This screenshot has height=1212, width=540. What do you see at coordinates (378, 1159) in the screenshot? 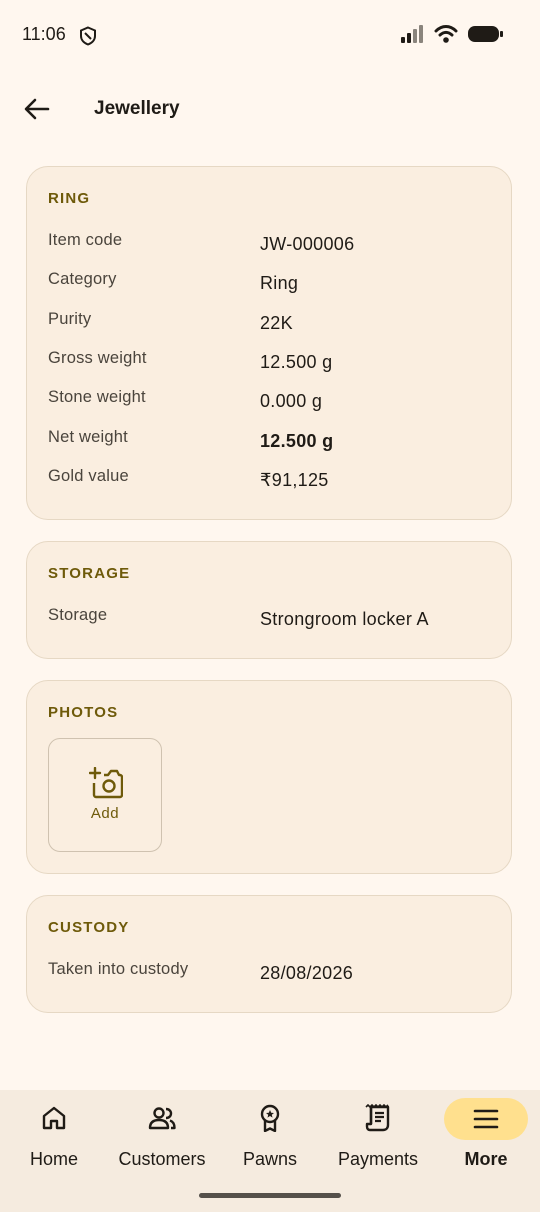
I see `nav-label: Payments` at bounding box center [378, 1159].